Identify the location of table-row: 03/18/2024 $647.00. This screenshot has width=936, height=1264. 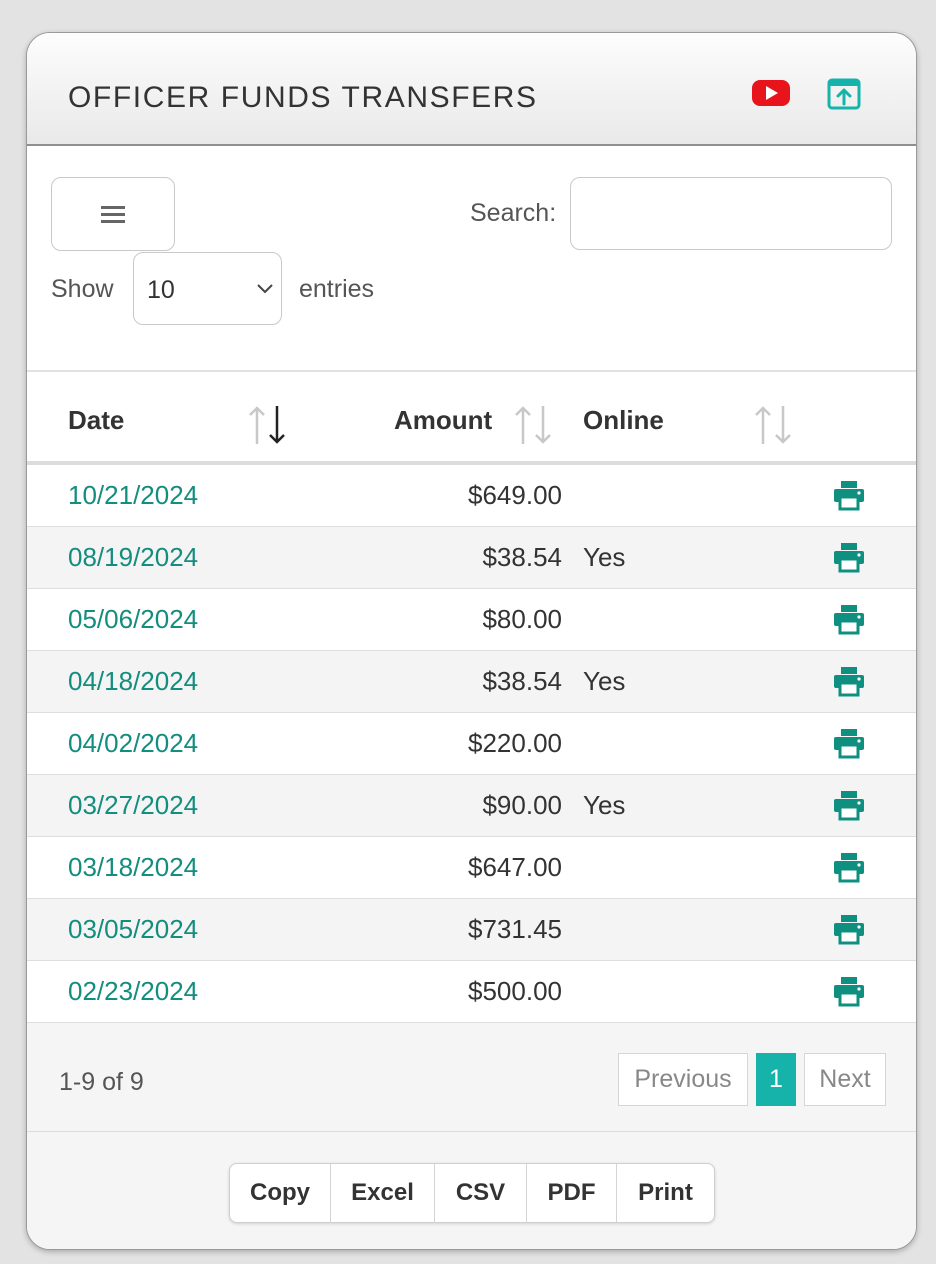
(471, 868).